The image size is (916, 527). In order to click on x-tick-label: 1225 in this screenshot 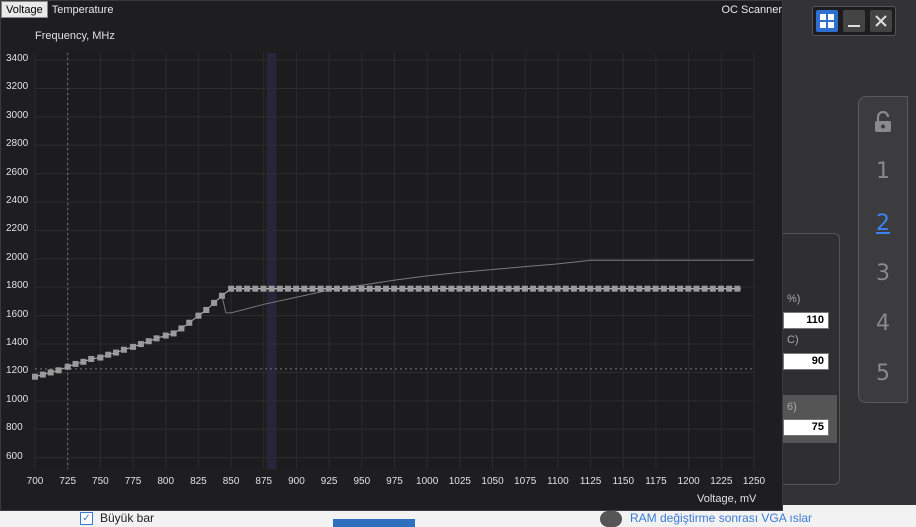, I will do `click(721, 481)`.